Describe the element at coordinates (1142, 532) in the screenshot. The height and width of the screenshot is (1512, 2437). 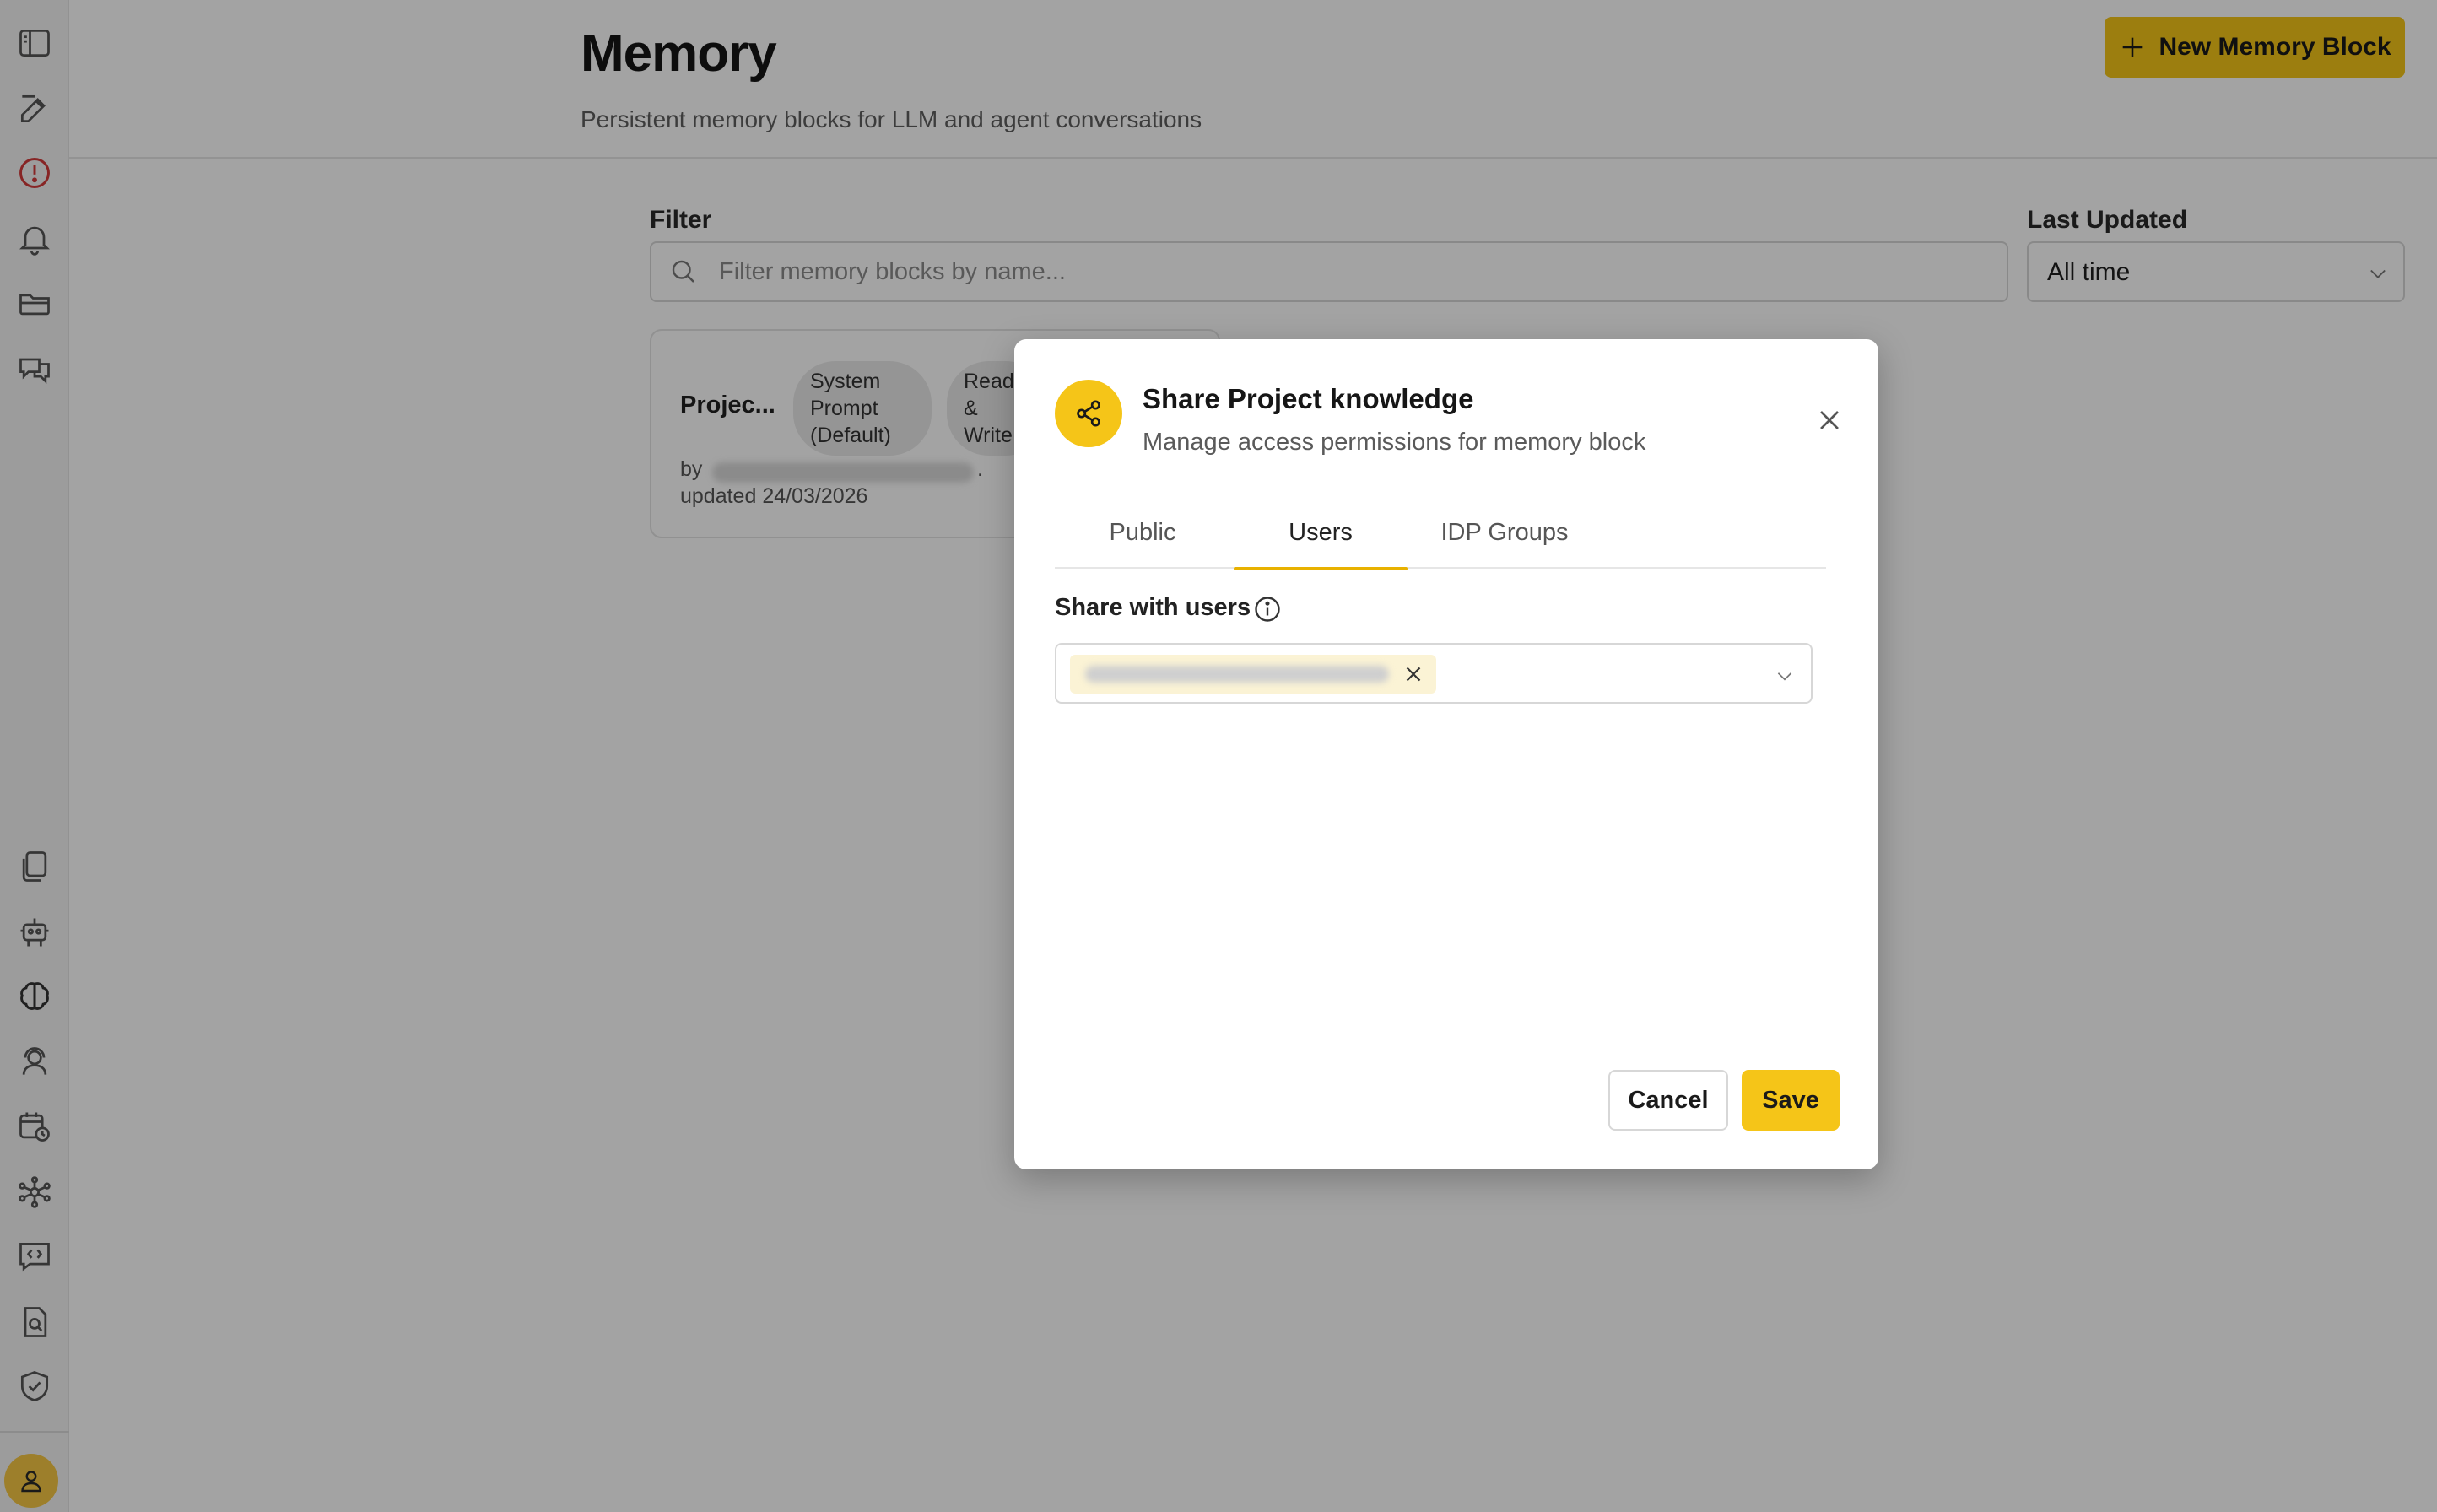
I see `tab-public: Public` at that location.